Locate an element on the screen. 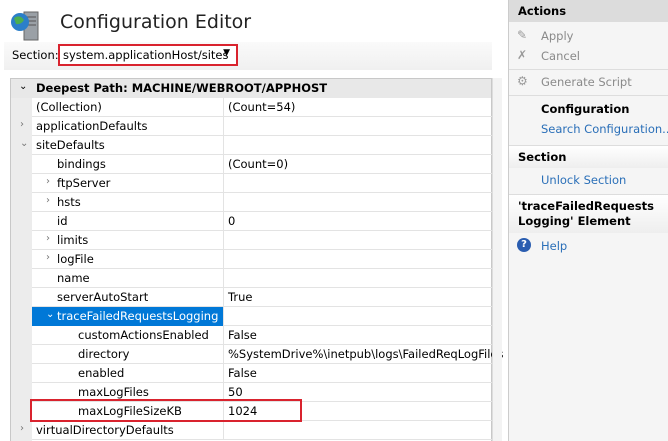  deepest-path-label: Deepest Path: MACHINE/WEBROOT/APPHOST is located at coordinates (182, 88).